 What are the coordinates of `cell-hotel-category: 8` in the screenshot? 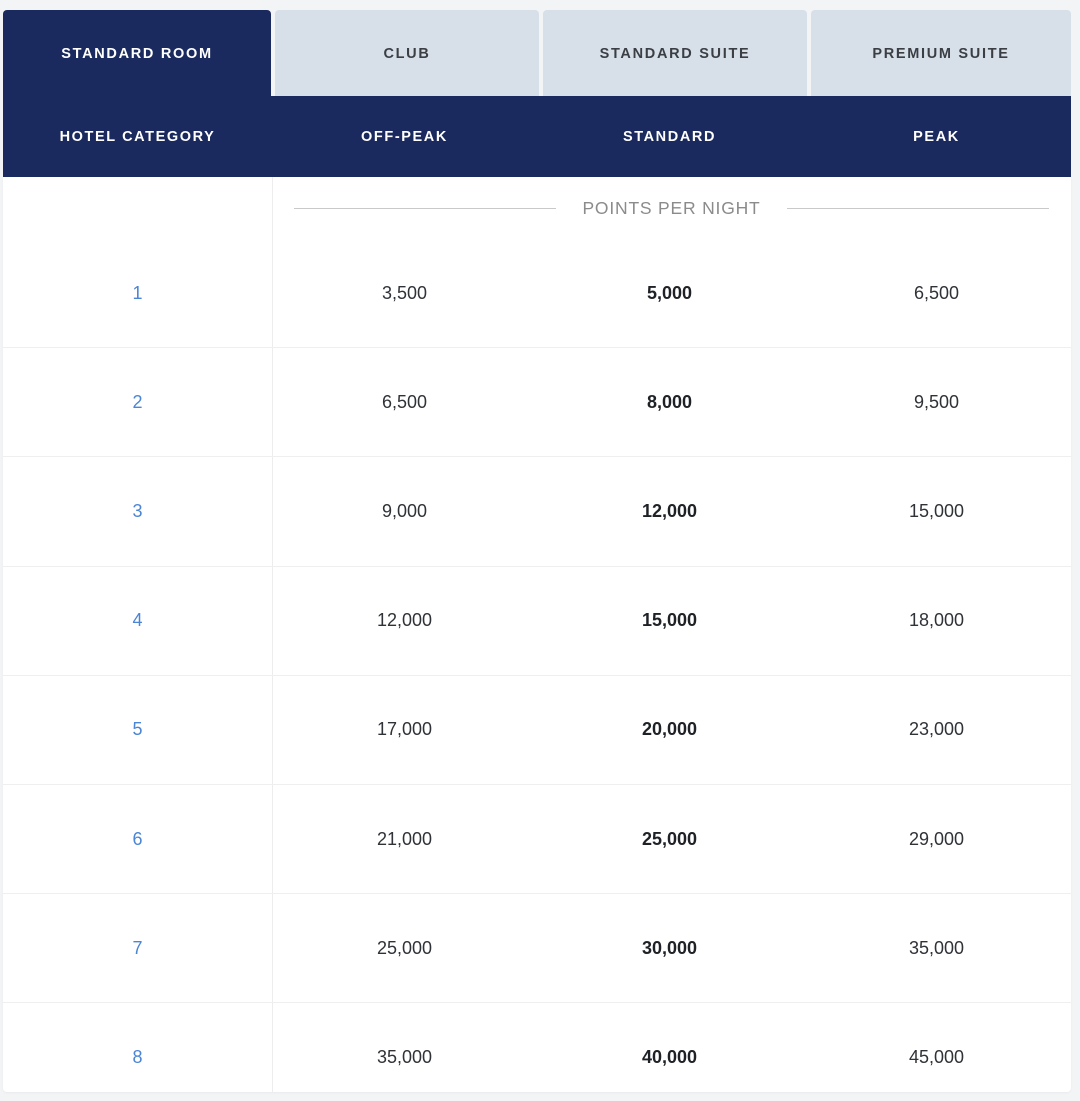 It's located at (137, 1057).